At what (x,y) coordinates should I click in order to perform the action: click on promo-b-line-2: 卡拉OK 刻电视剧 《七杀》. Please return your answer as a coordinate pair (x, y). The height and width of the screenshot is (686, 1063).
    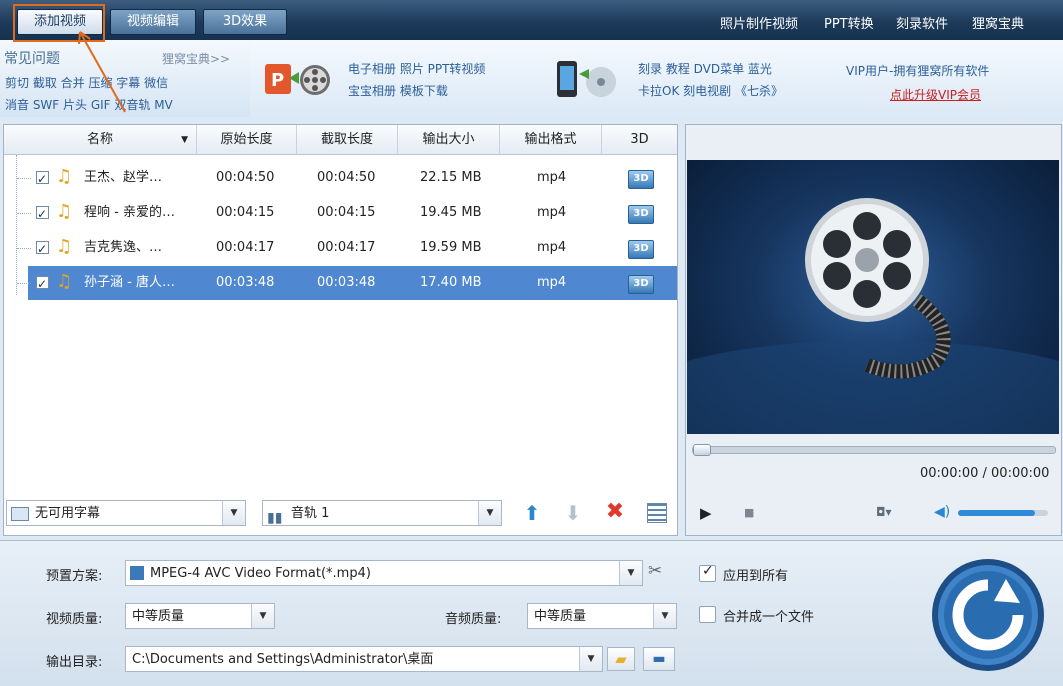
    Looking at the image, I should click on (710, 90).